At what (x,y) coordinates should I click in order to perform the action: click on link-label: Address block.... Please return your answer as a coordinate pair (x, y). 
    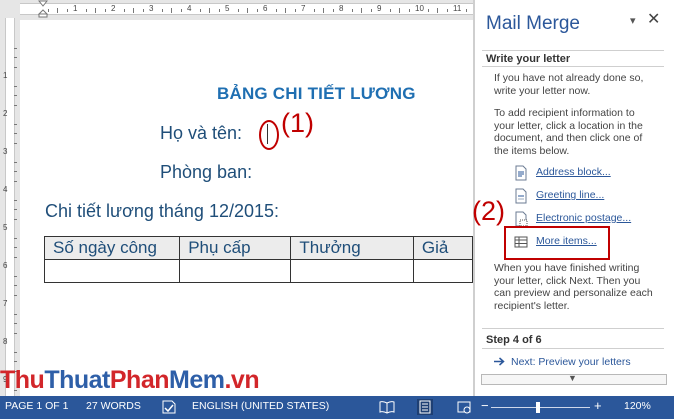
    Looking at the image, I should click on (573, 172).